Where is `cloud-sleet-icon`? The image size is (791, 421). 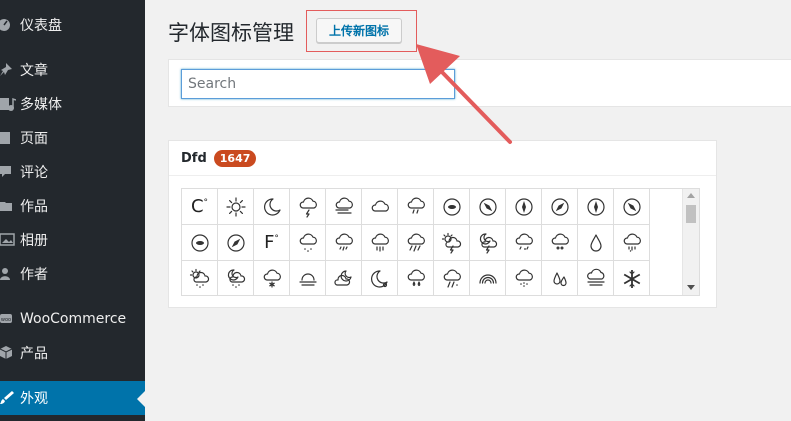 cloud-sleet-icon is located at coordinates (632, 242).